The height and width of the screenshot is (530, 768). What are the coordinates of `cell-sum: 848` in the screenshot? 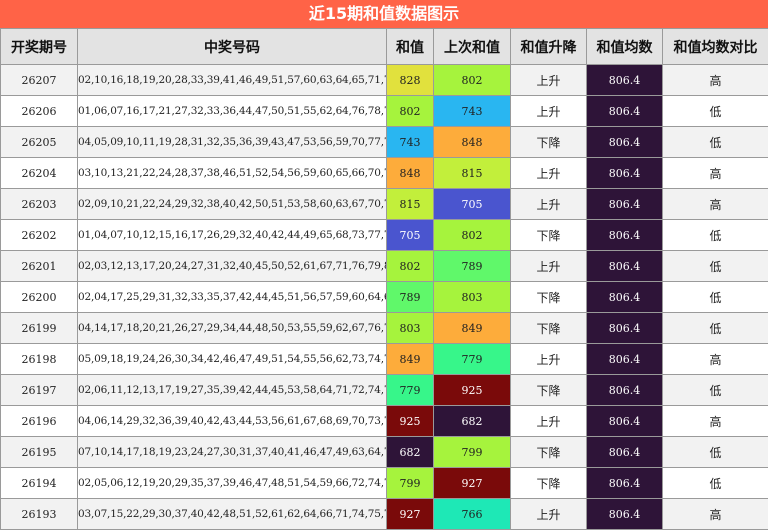 It's located at (410, 173).